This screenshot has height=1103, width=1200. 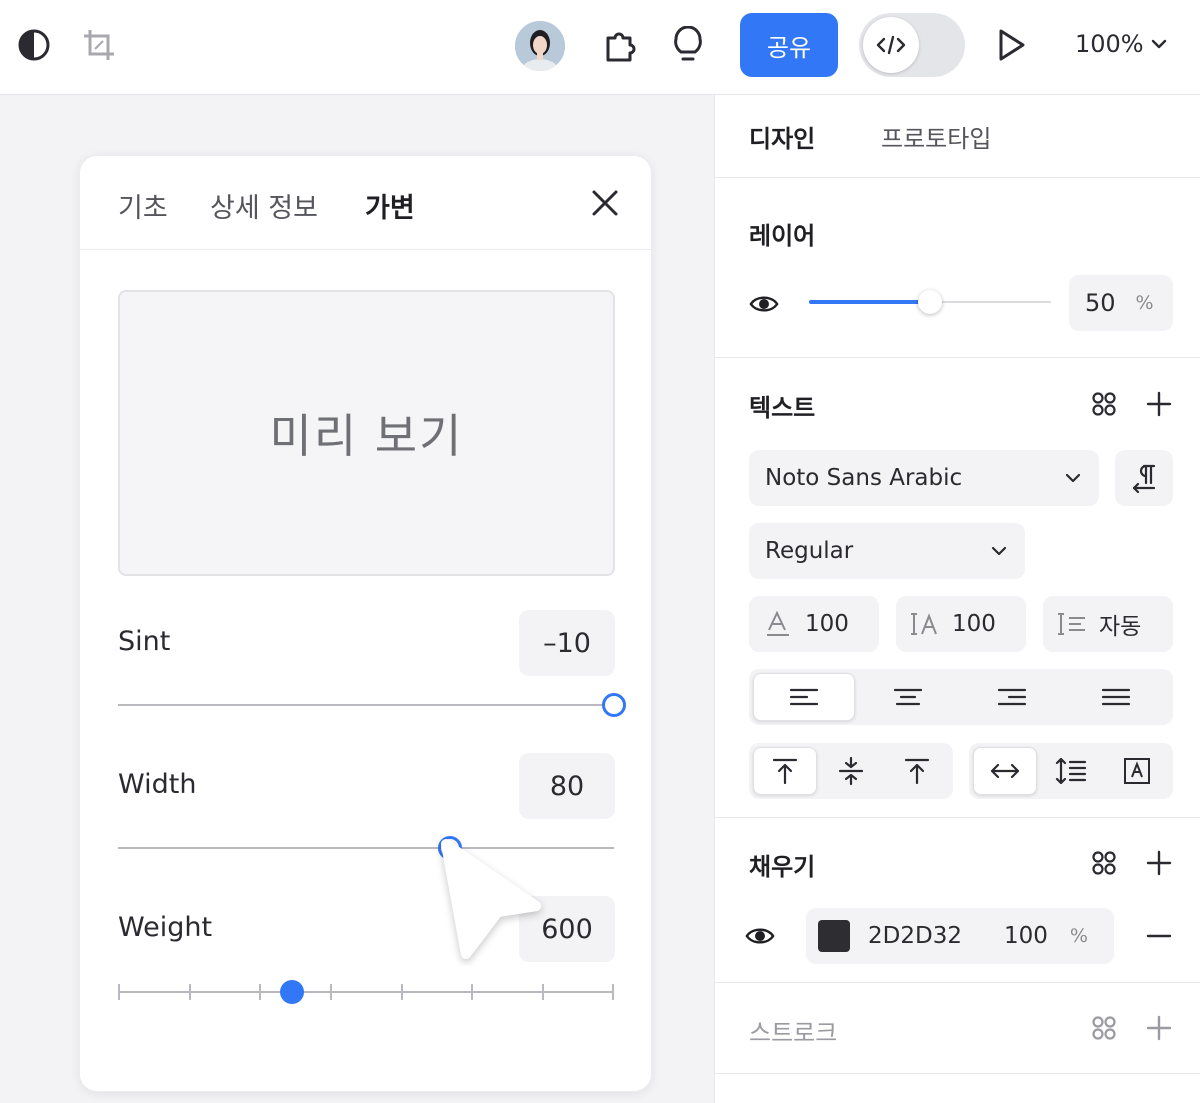 I want to click on opacity-unit: %, so click(x=1144, y=303).